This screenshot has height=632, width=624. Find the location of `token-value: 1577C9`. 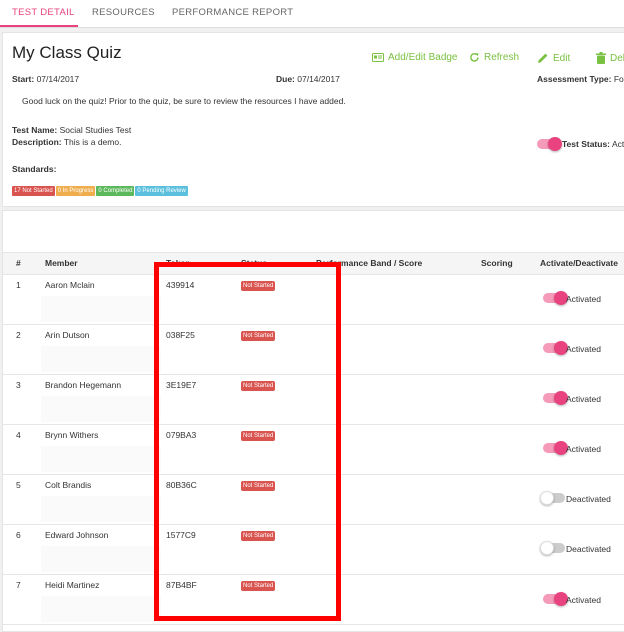

token-value: 1577C9 is located at coordinates (181, 535).